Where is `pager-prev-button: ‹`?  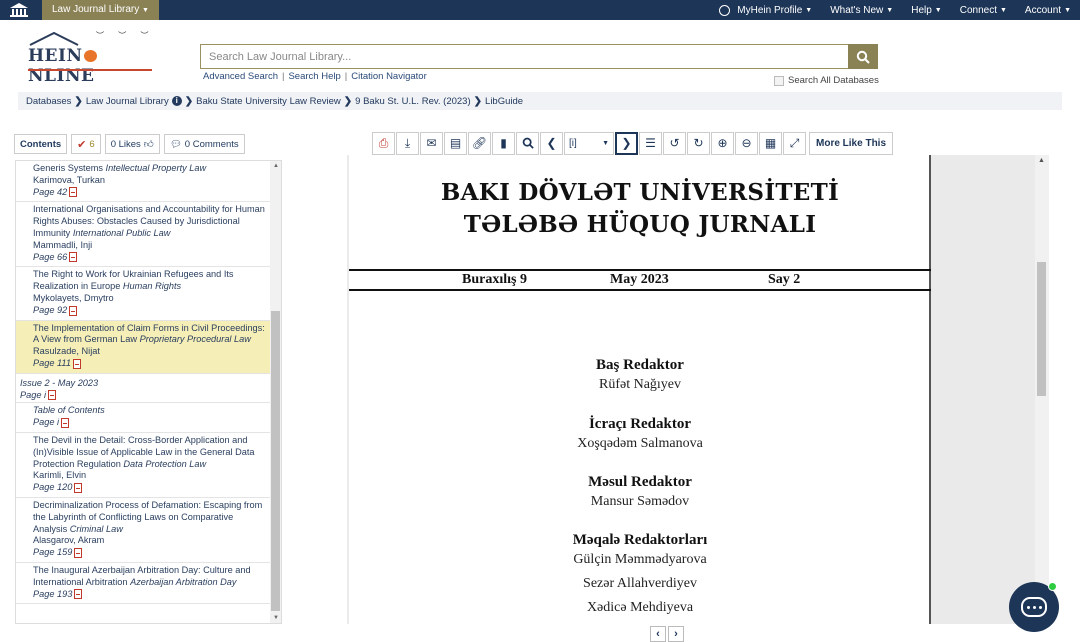 pager-prev-button: ‹ is located at coordinates (658, 634).